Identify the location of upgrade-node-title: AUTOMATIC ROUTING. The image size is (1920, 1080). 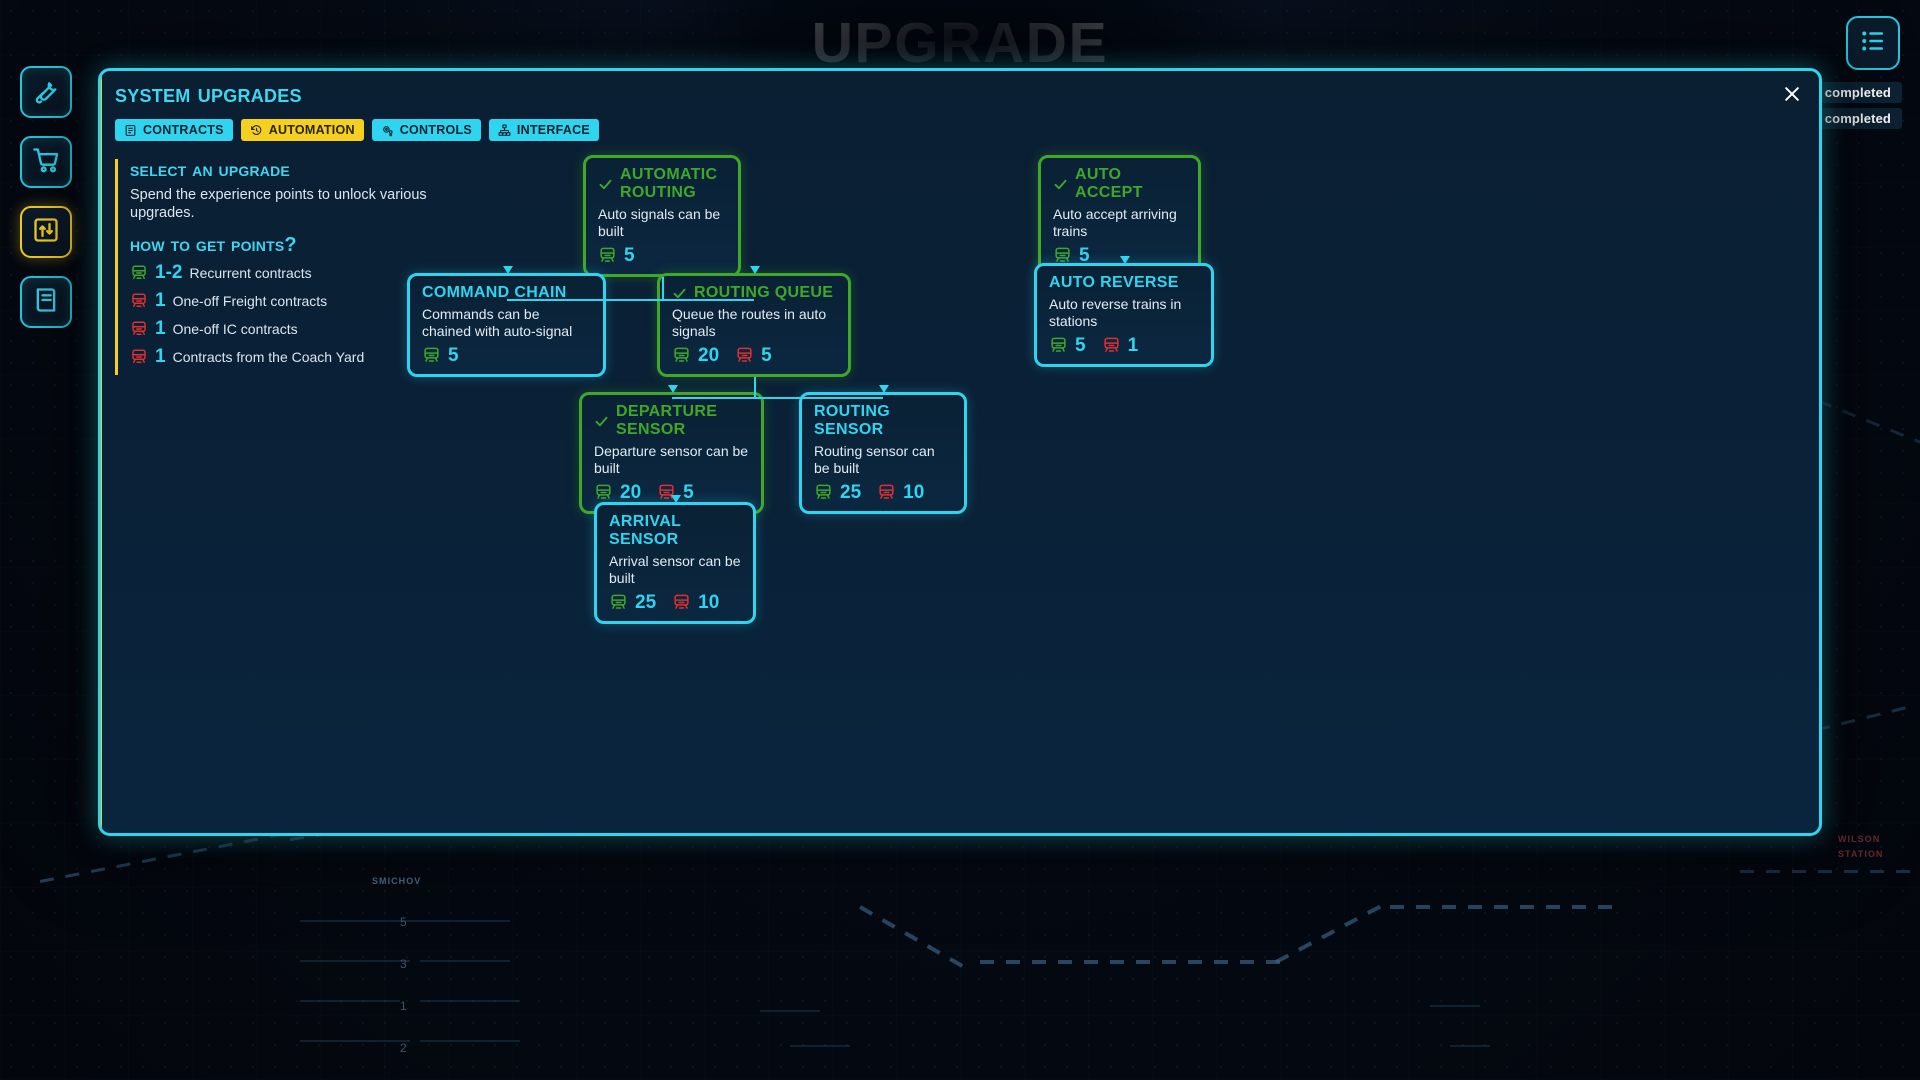
(669, 183).